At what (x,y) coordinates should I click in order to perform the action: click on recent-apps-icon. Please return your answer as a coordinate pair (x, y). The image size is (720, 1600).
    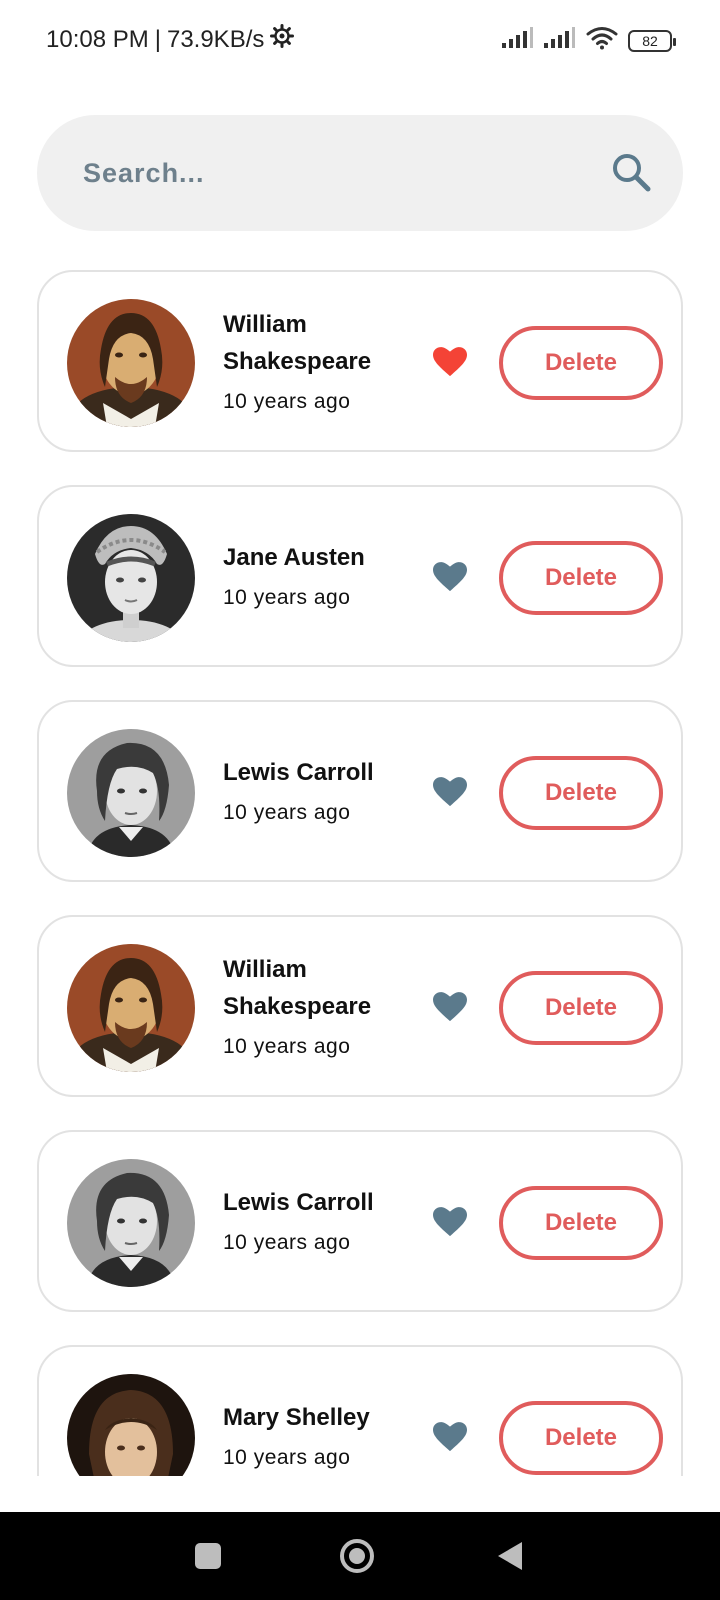
    Looking at the image, I should click on (208, 1556).